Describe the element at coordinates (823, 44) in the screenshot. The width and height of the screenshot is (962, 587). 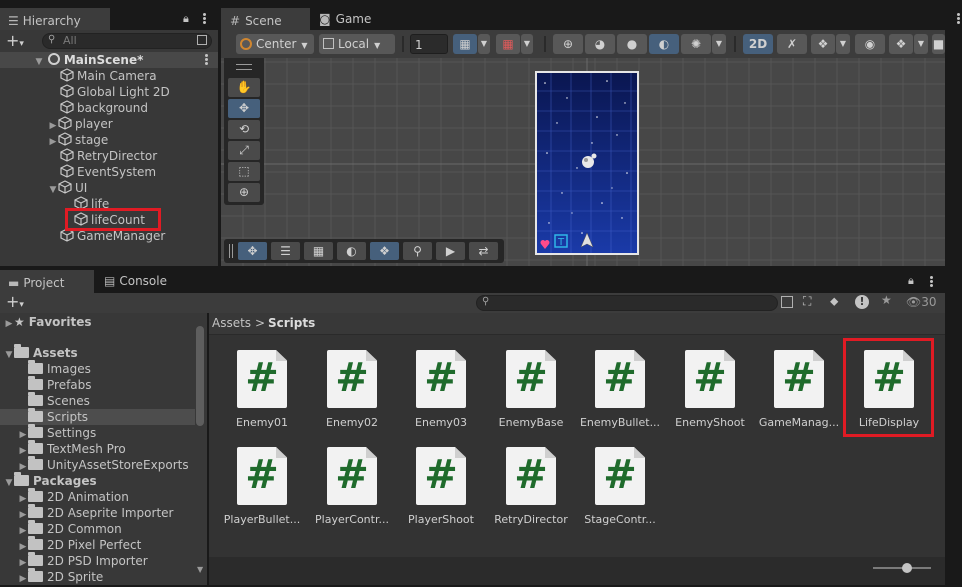
I see `effects-button: ❖` at that location.